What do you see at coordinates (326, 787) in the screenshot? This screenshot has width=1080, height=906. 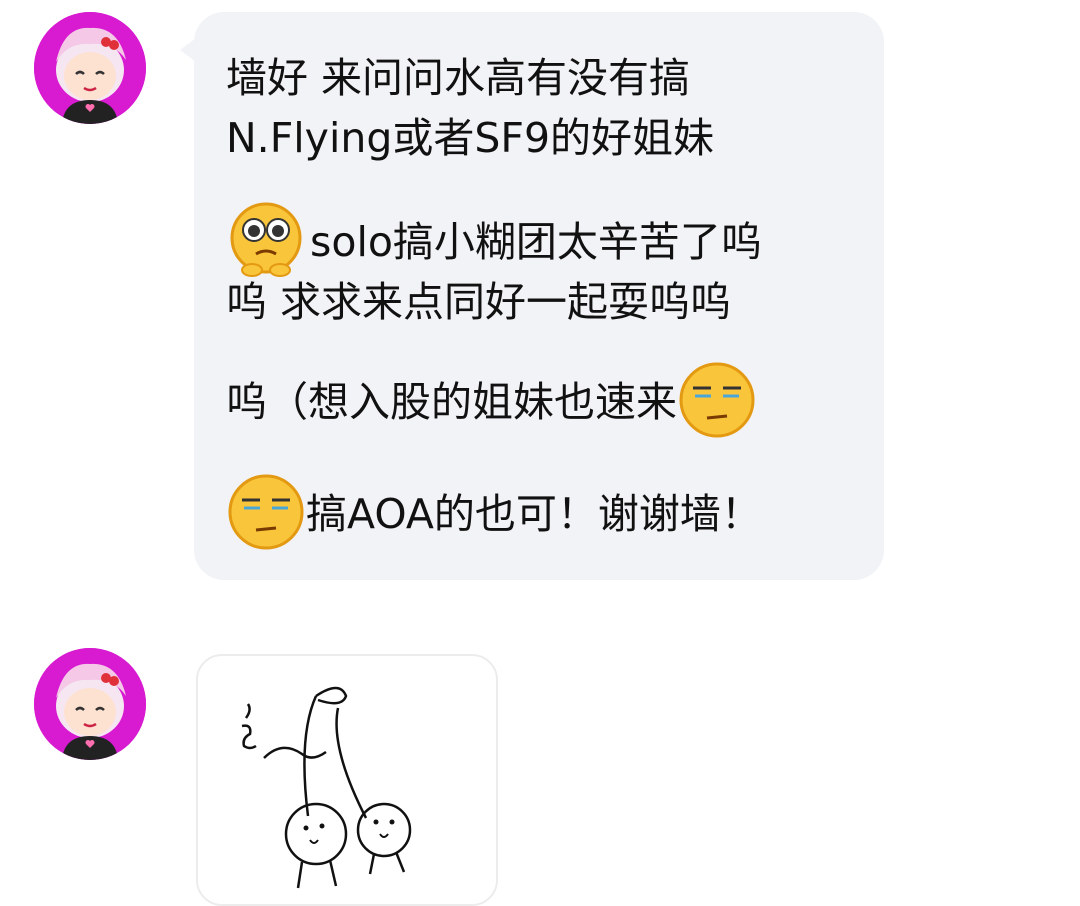 I see `cherry-doodle-sticker` at bounding box center [326, 787].